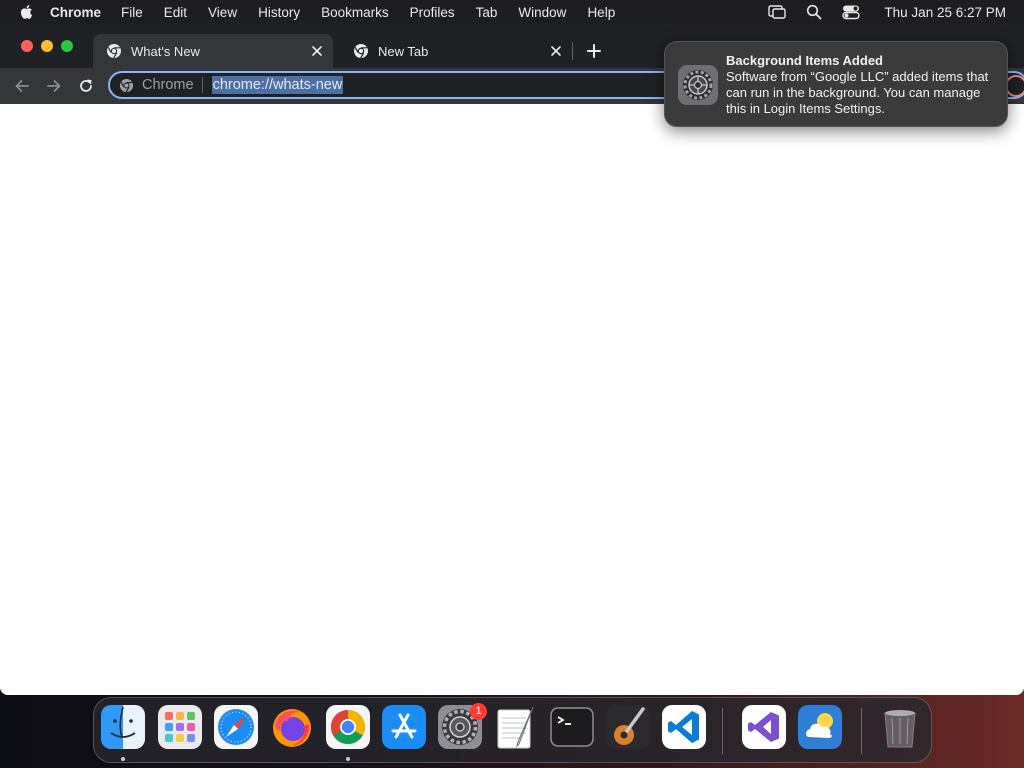 This screenshot has height=768, width=1024. I want to click on reload-button, so click(86, 86).